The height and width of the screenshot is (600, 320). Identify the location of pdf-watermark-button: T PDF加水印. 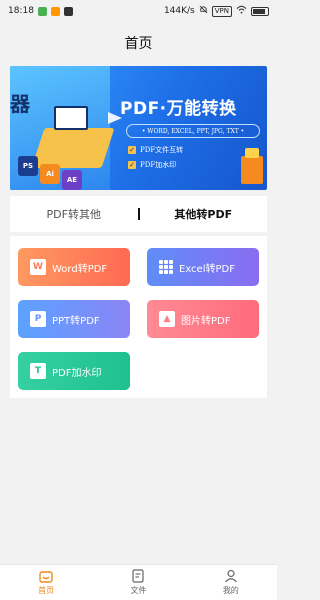
(74, 371).